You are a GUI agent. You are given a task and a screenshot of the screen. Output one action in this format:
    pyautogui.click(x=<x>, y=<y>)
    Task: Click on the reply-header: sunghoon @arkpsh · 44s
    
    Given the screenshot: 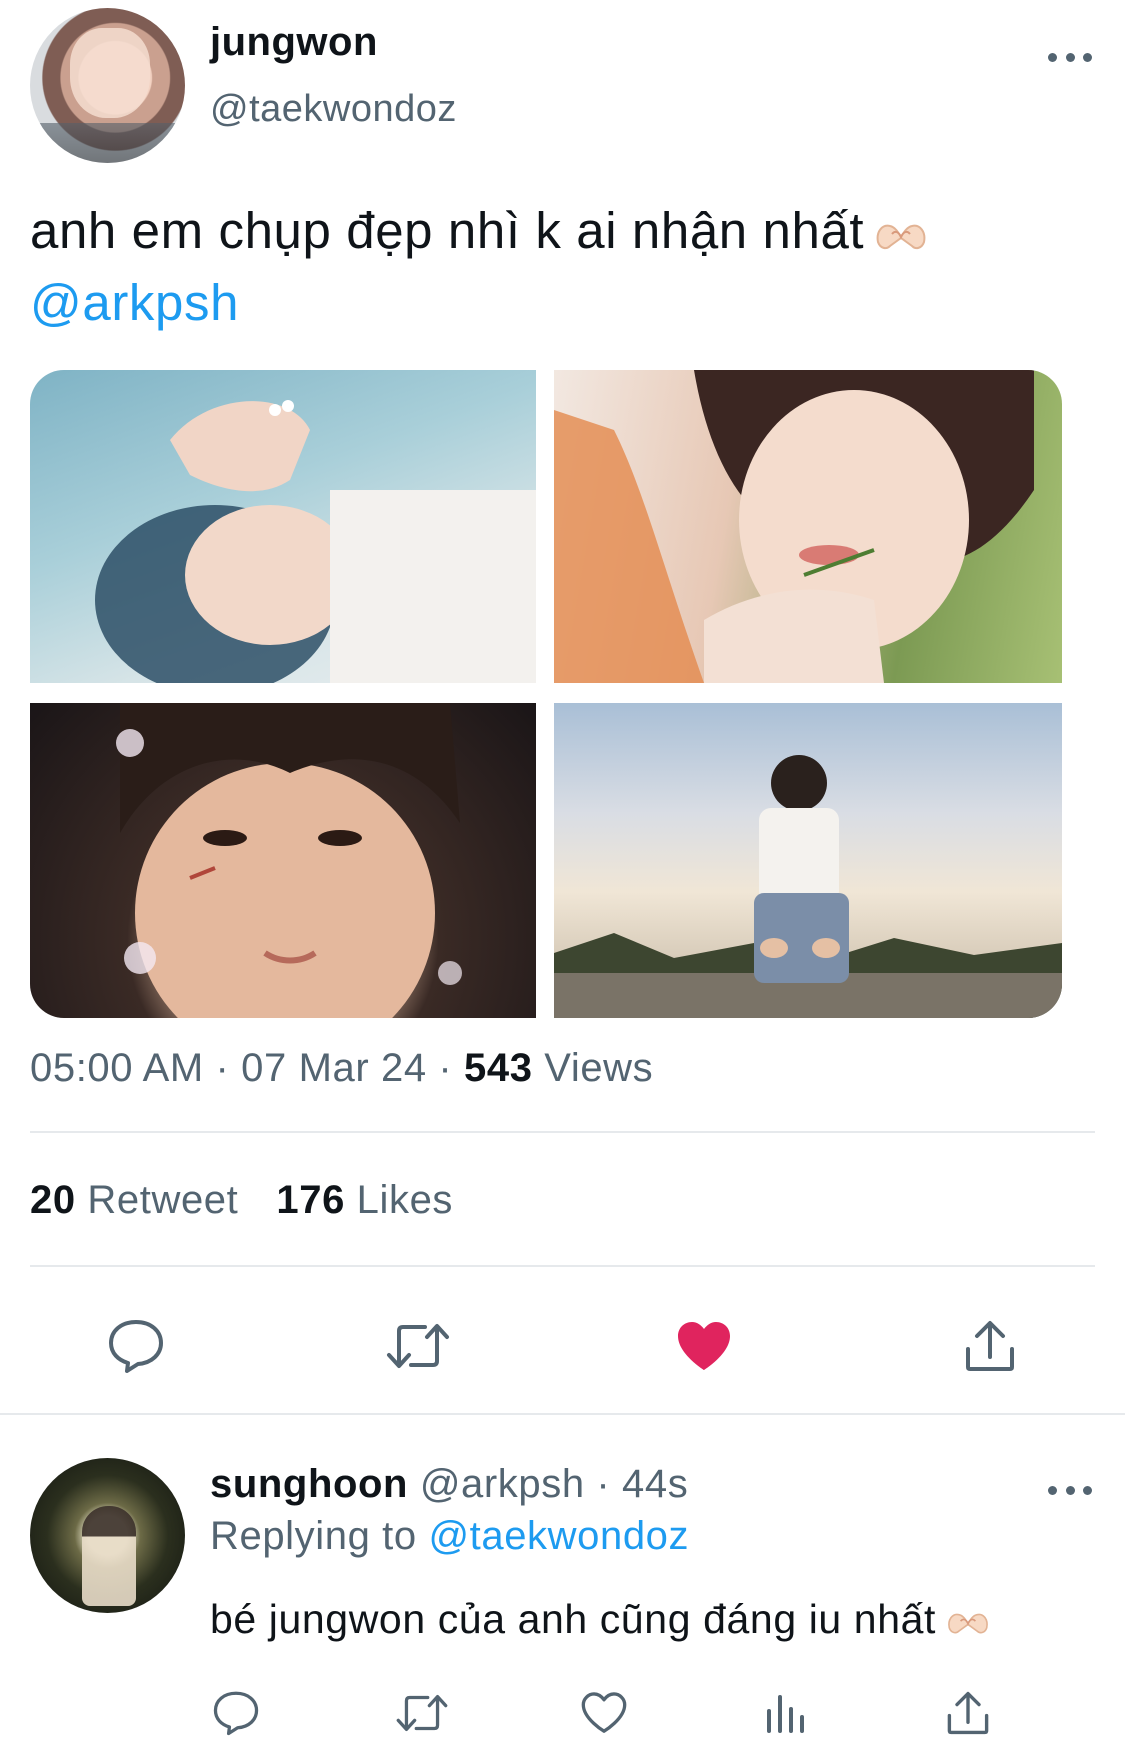 What is the action you would take?
    pyautogui.click(x=449, y=1484)
    